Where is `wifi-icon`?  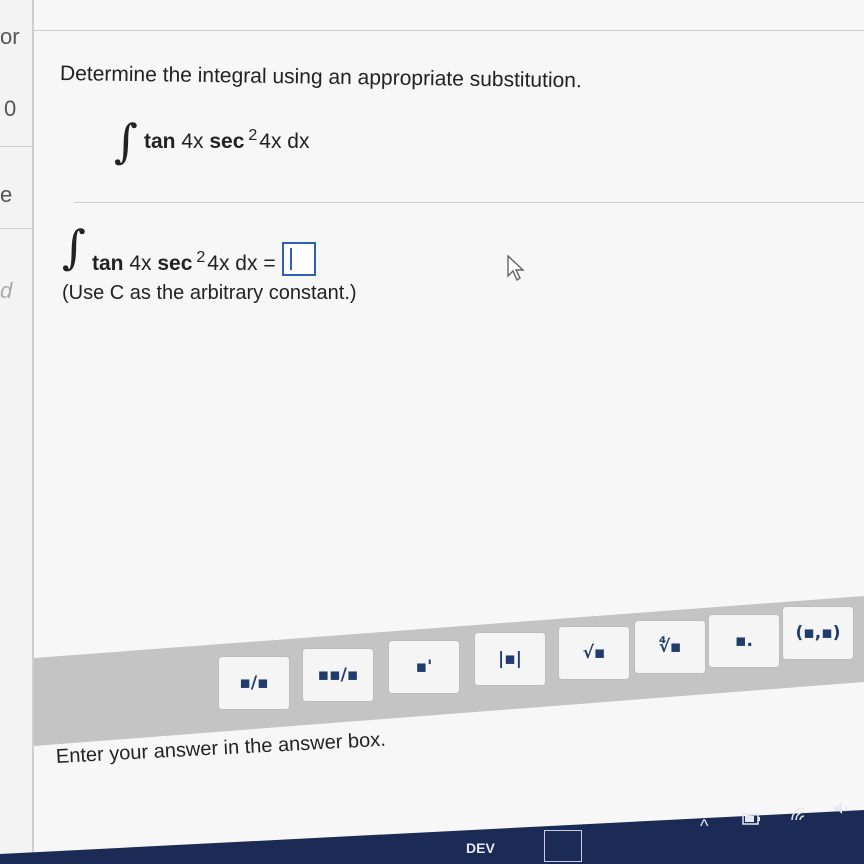 wifi-icon is located at coordinates (800, 814).